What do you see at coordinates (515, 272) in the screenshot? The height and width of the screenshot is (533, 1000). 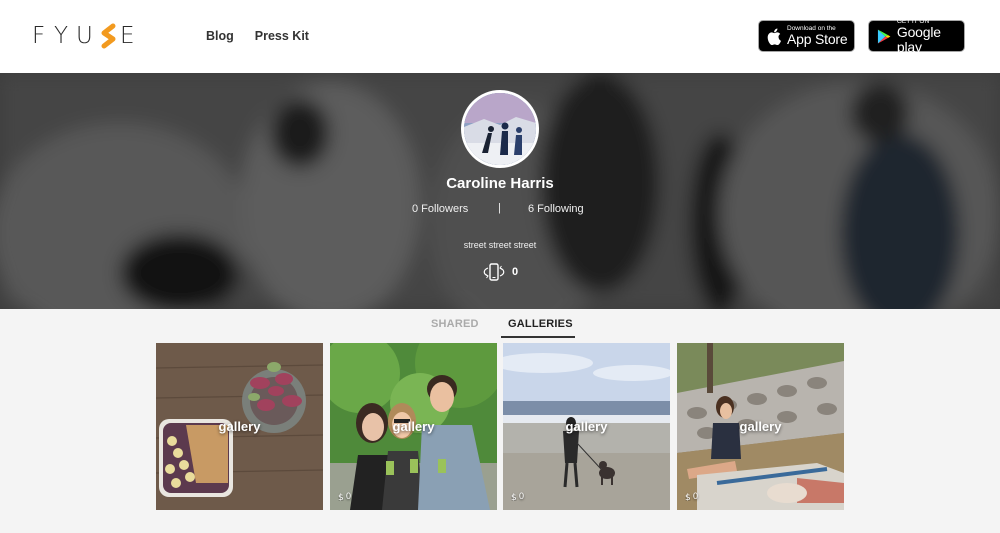 I see `fyuse-count-value: 0` at bounding box center [515, 272].